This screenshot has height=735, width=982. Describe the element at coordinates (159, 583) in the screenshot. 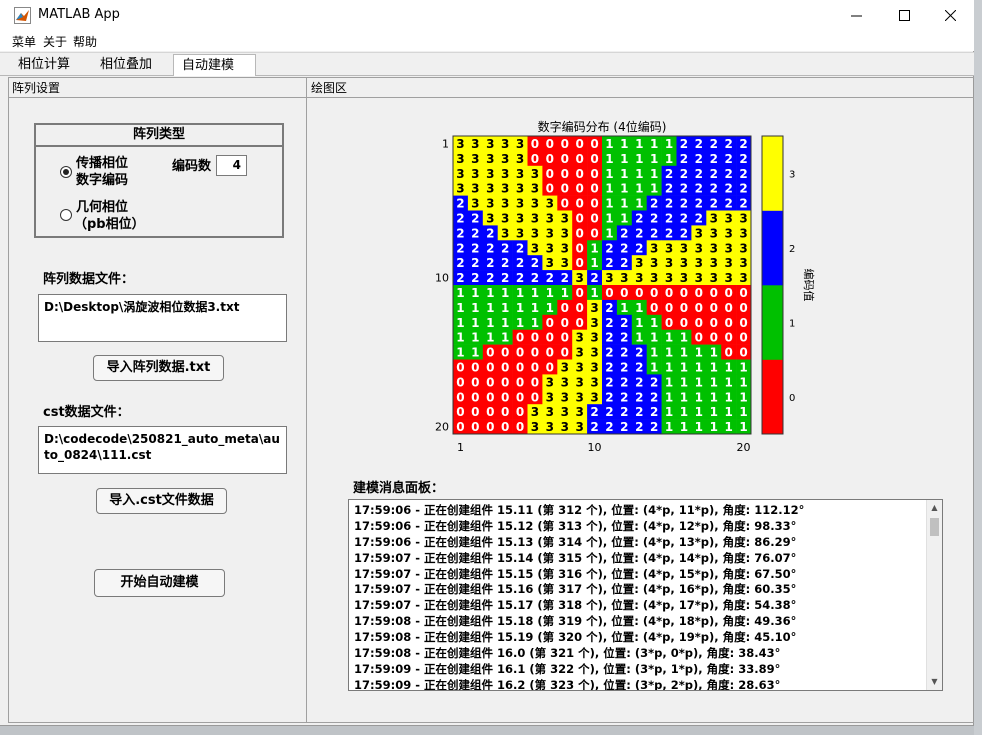

I see `start-auto-model-button: 开始自动建模` at that location.